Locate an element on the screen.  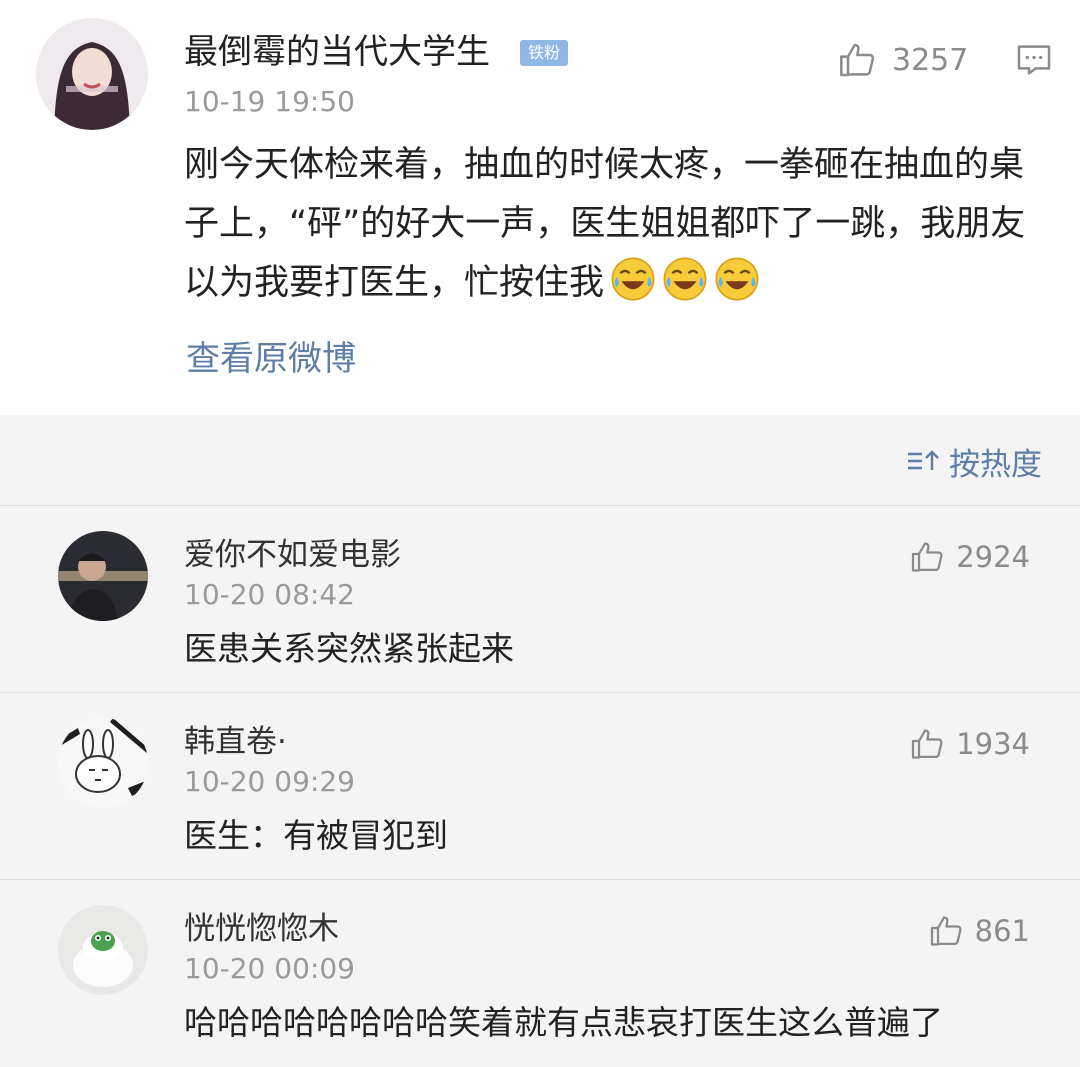
post-like-count: 3257 is located at coordinates (930, 60).